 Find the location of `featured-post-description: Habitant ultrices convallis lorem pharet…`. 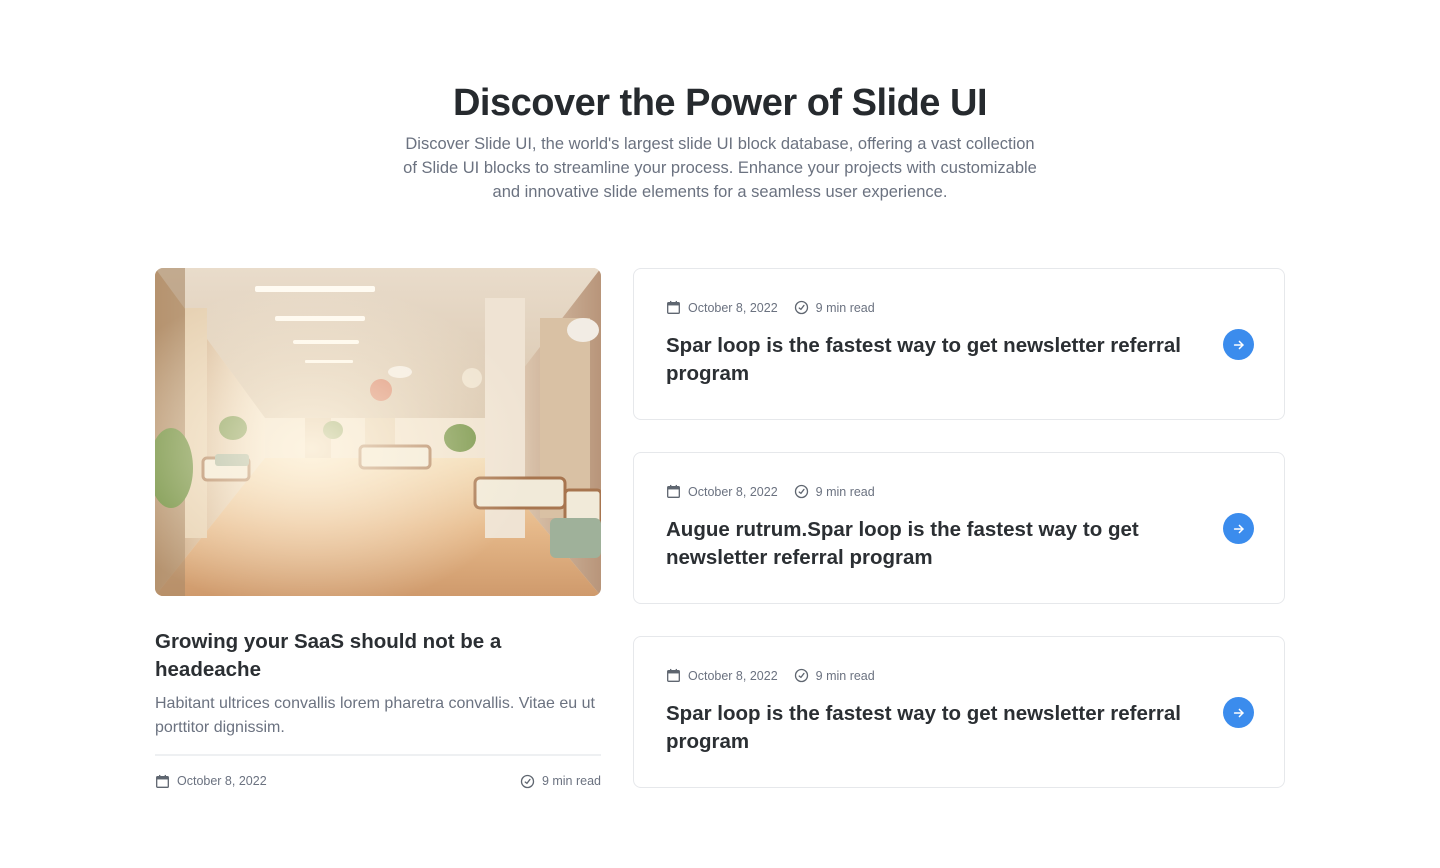

featured-post-description: Habitant ultrices convallis lorem pharet… is located at coordinates (375, 715).